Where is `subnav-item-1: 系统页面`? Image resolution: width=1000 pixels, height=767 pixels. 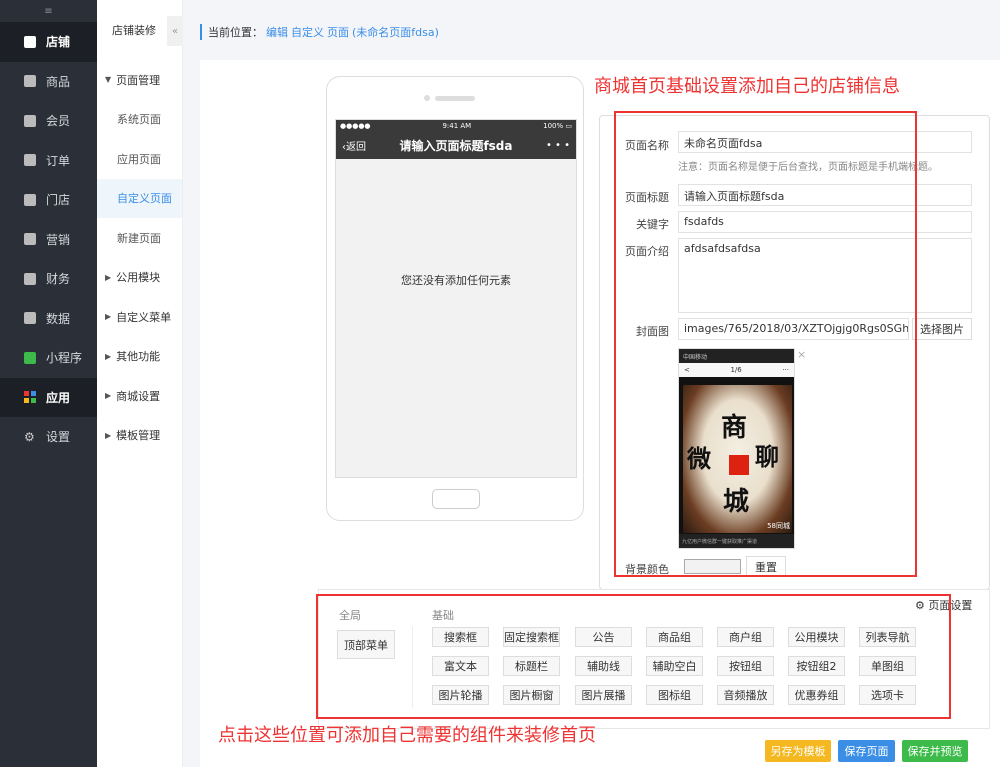
subnav-item-1: 系统页面 is located at coordinates (139, 120).